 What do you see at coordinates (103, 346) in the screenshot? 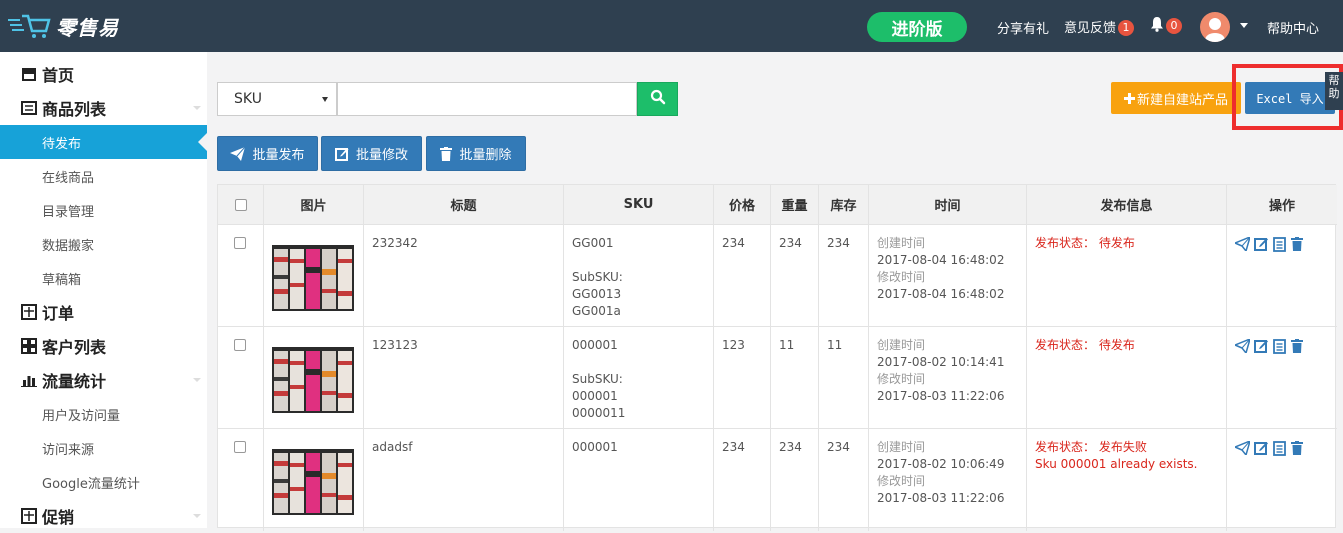
I see `sidebar-item-customers: 客户列表` at bounding box center [103, 346].